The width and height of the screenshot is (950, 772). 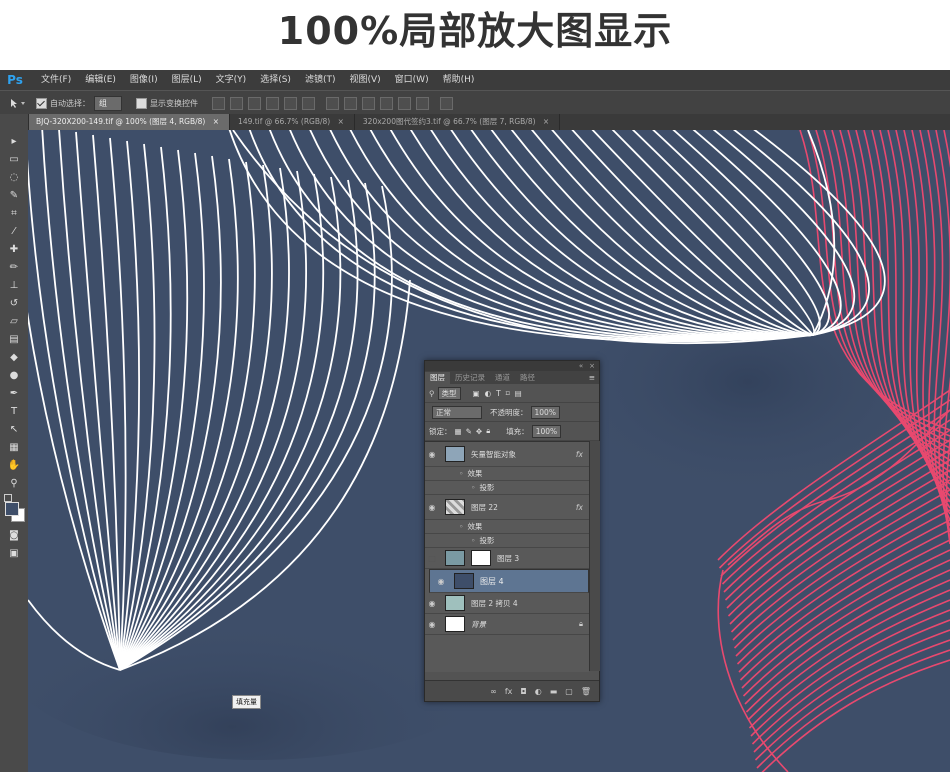 I want to click on hand-tool-icon: ✋, so click(x=14, y=465).